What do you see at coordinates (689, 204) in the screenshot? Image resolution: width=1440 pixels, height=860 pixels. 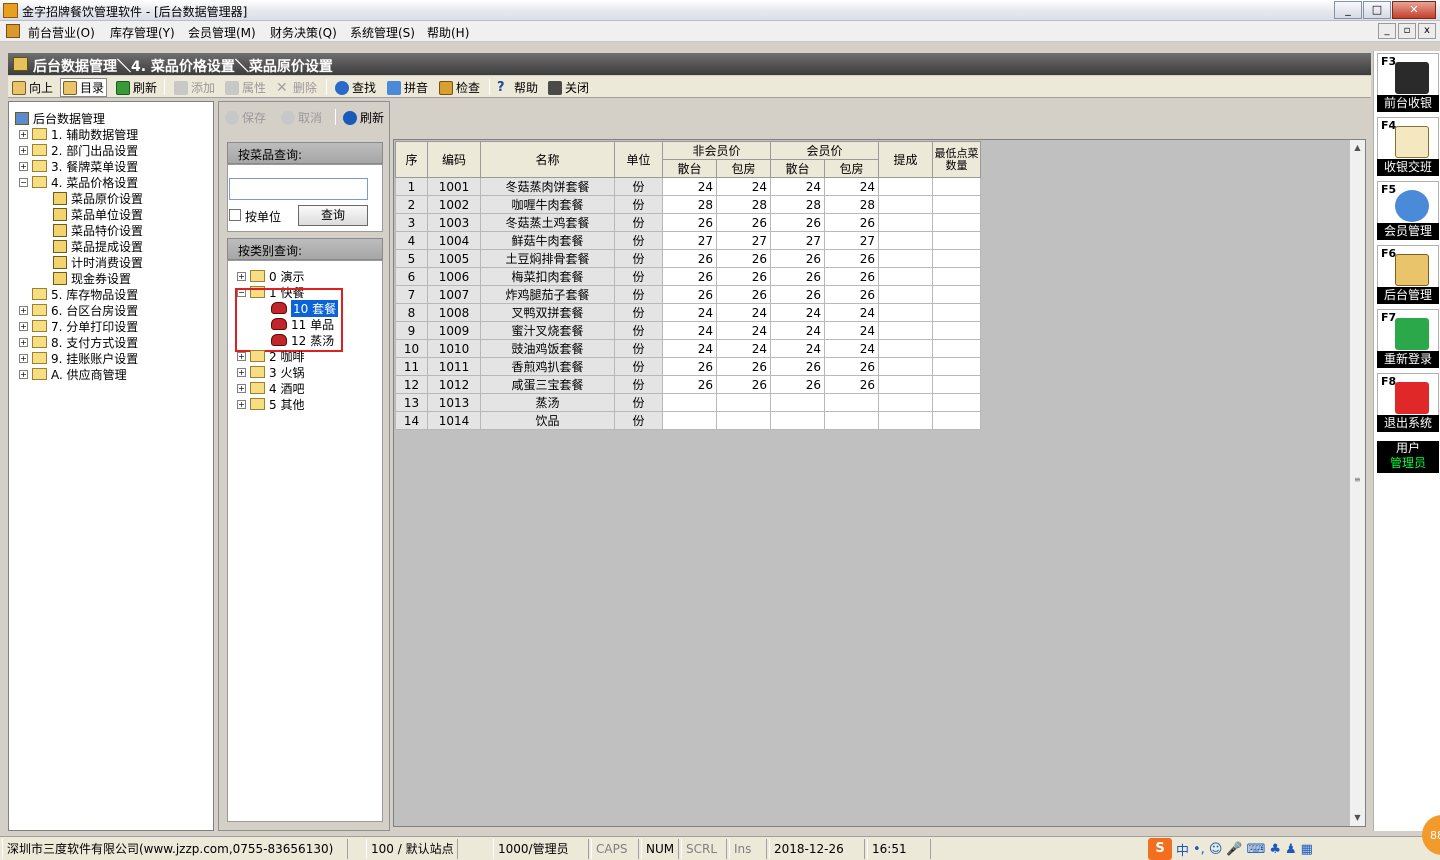 I see `cell-nonmember-hall: 28` at bounding box center [689, 204].